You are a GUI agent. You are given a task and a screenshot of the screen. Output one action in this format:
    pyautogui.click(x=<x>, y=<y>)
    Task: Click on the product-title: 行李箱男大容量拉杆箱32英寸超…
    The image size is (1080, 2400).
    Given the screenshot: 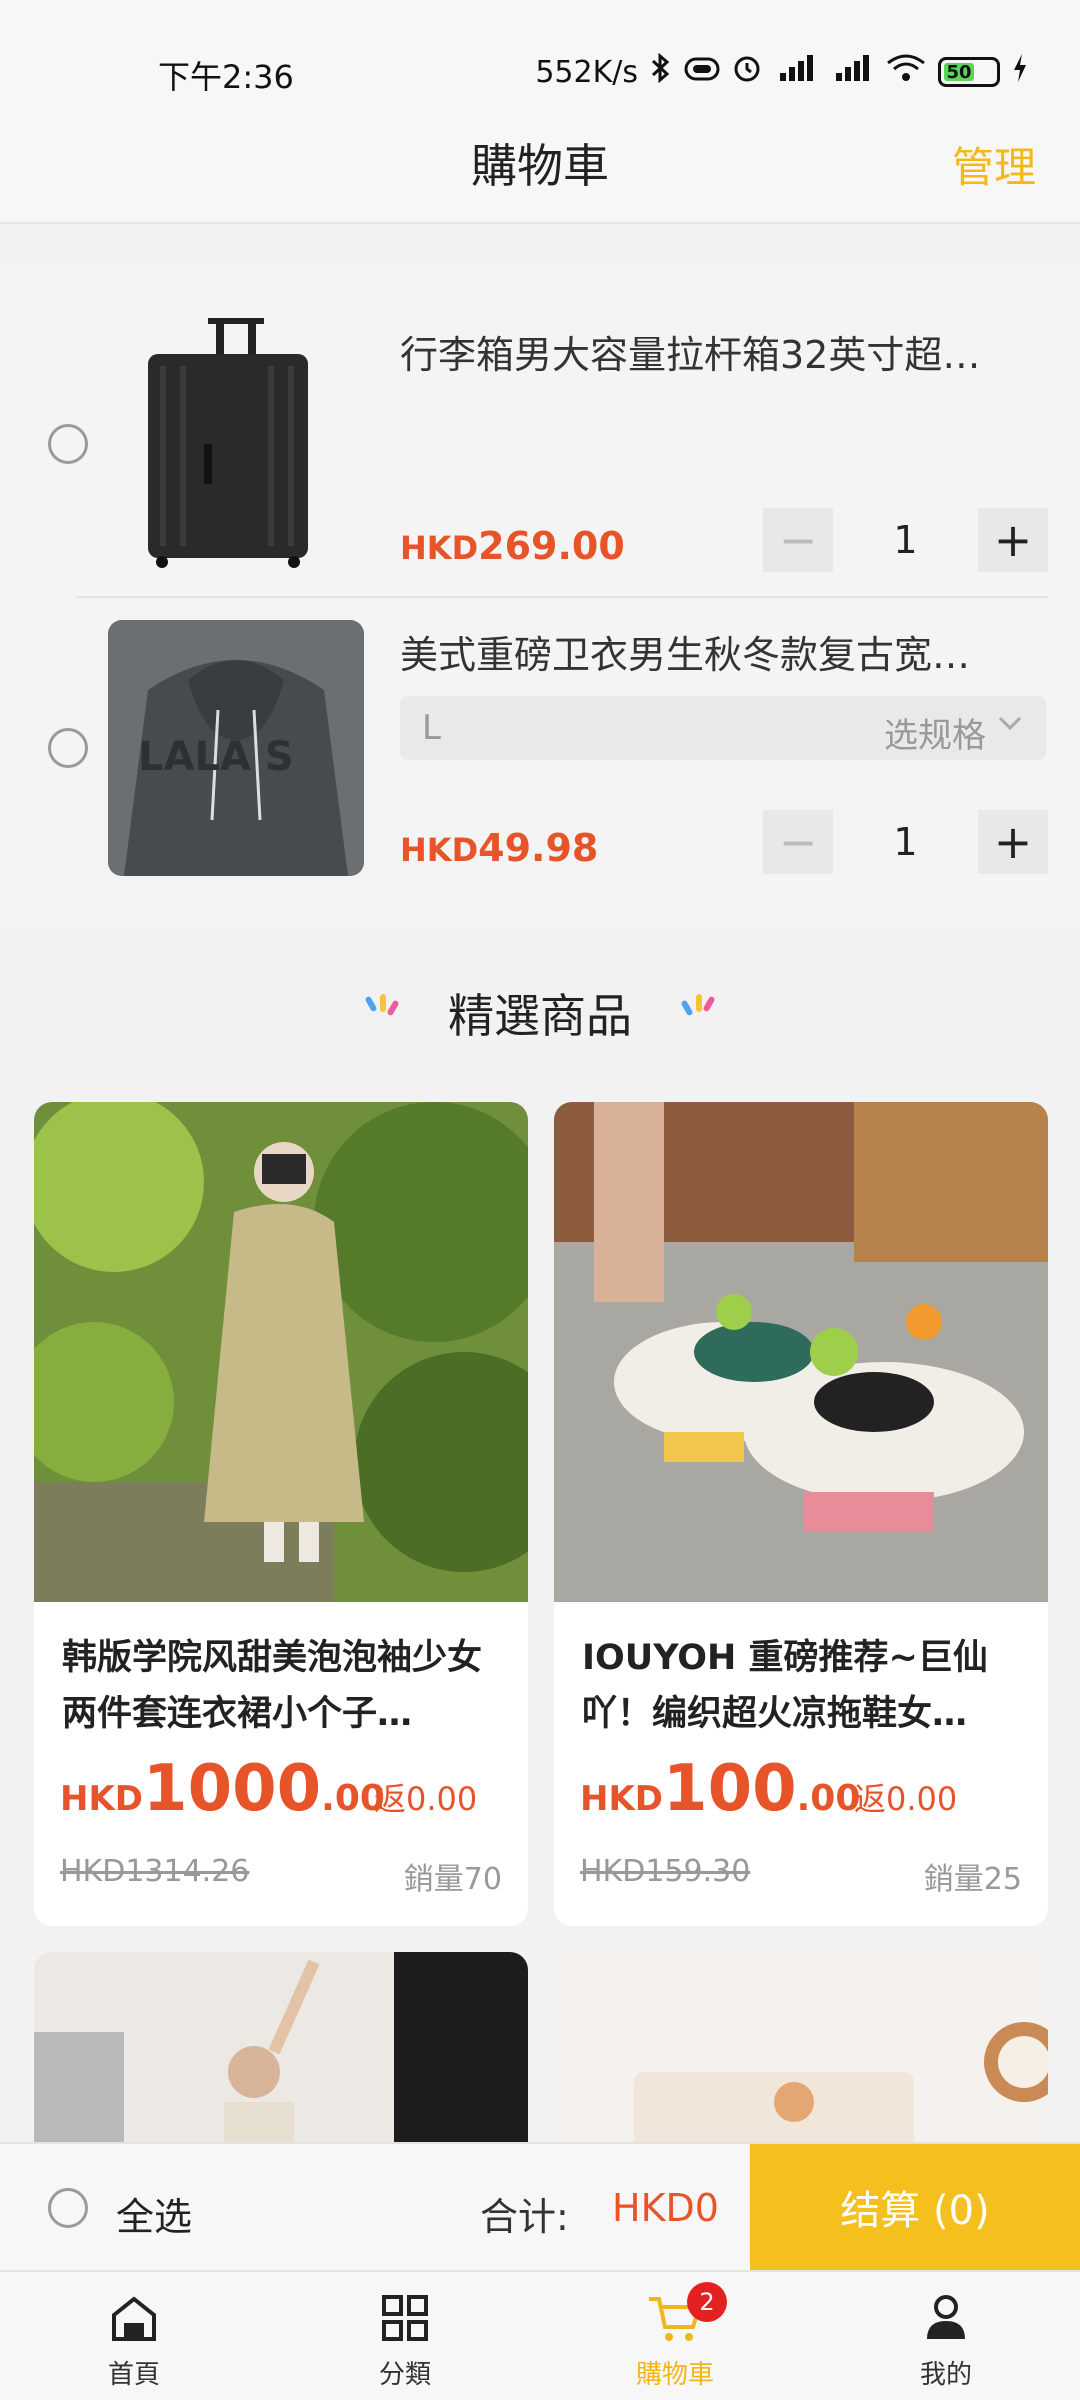 What is the action you would take?
    pyautogui.click(x=720, y=351)
    